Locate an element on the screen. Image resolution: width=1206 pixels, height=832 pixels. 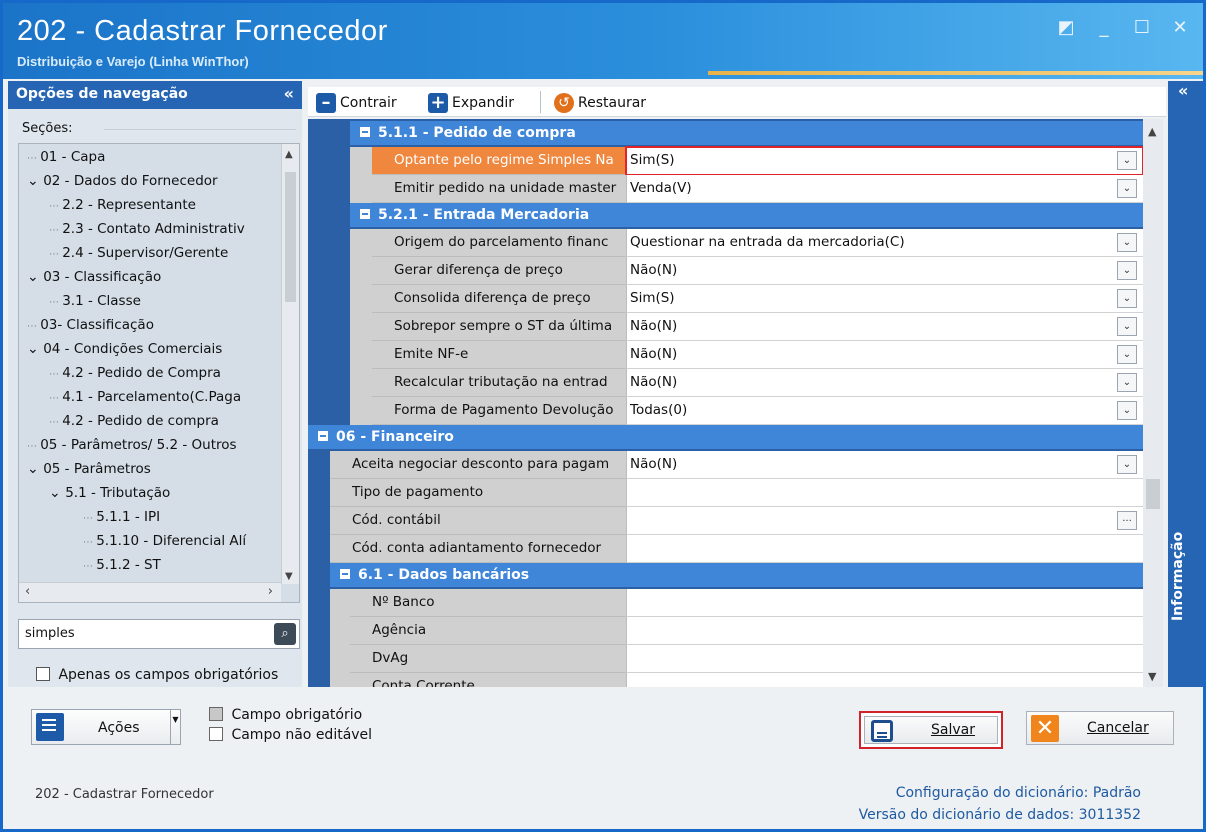
grid-scroll-thumb is located at coordinates (1153, 494).